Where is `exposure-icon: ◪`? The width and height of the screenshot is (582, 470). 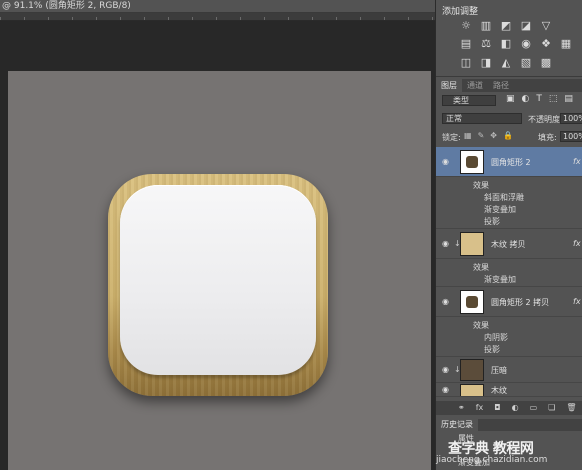 exposure-icon: ◪ is located at coordinates (526, 26).